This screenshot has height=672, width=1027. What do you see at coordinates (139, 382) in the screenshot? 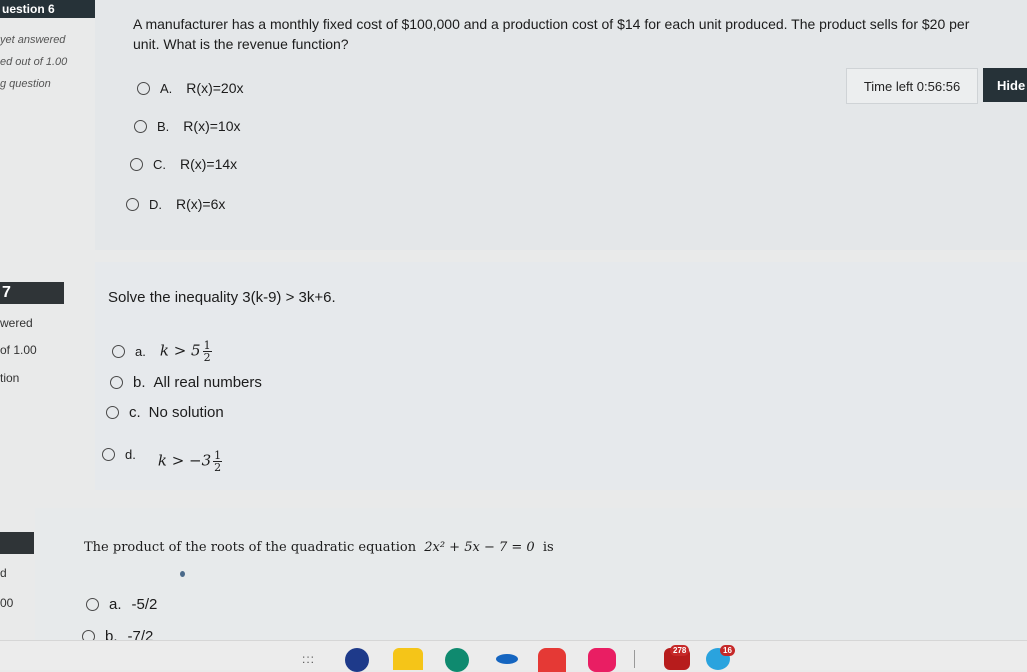
I see `option-letter: b.` at bounding box center [139, 382].